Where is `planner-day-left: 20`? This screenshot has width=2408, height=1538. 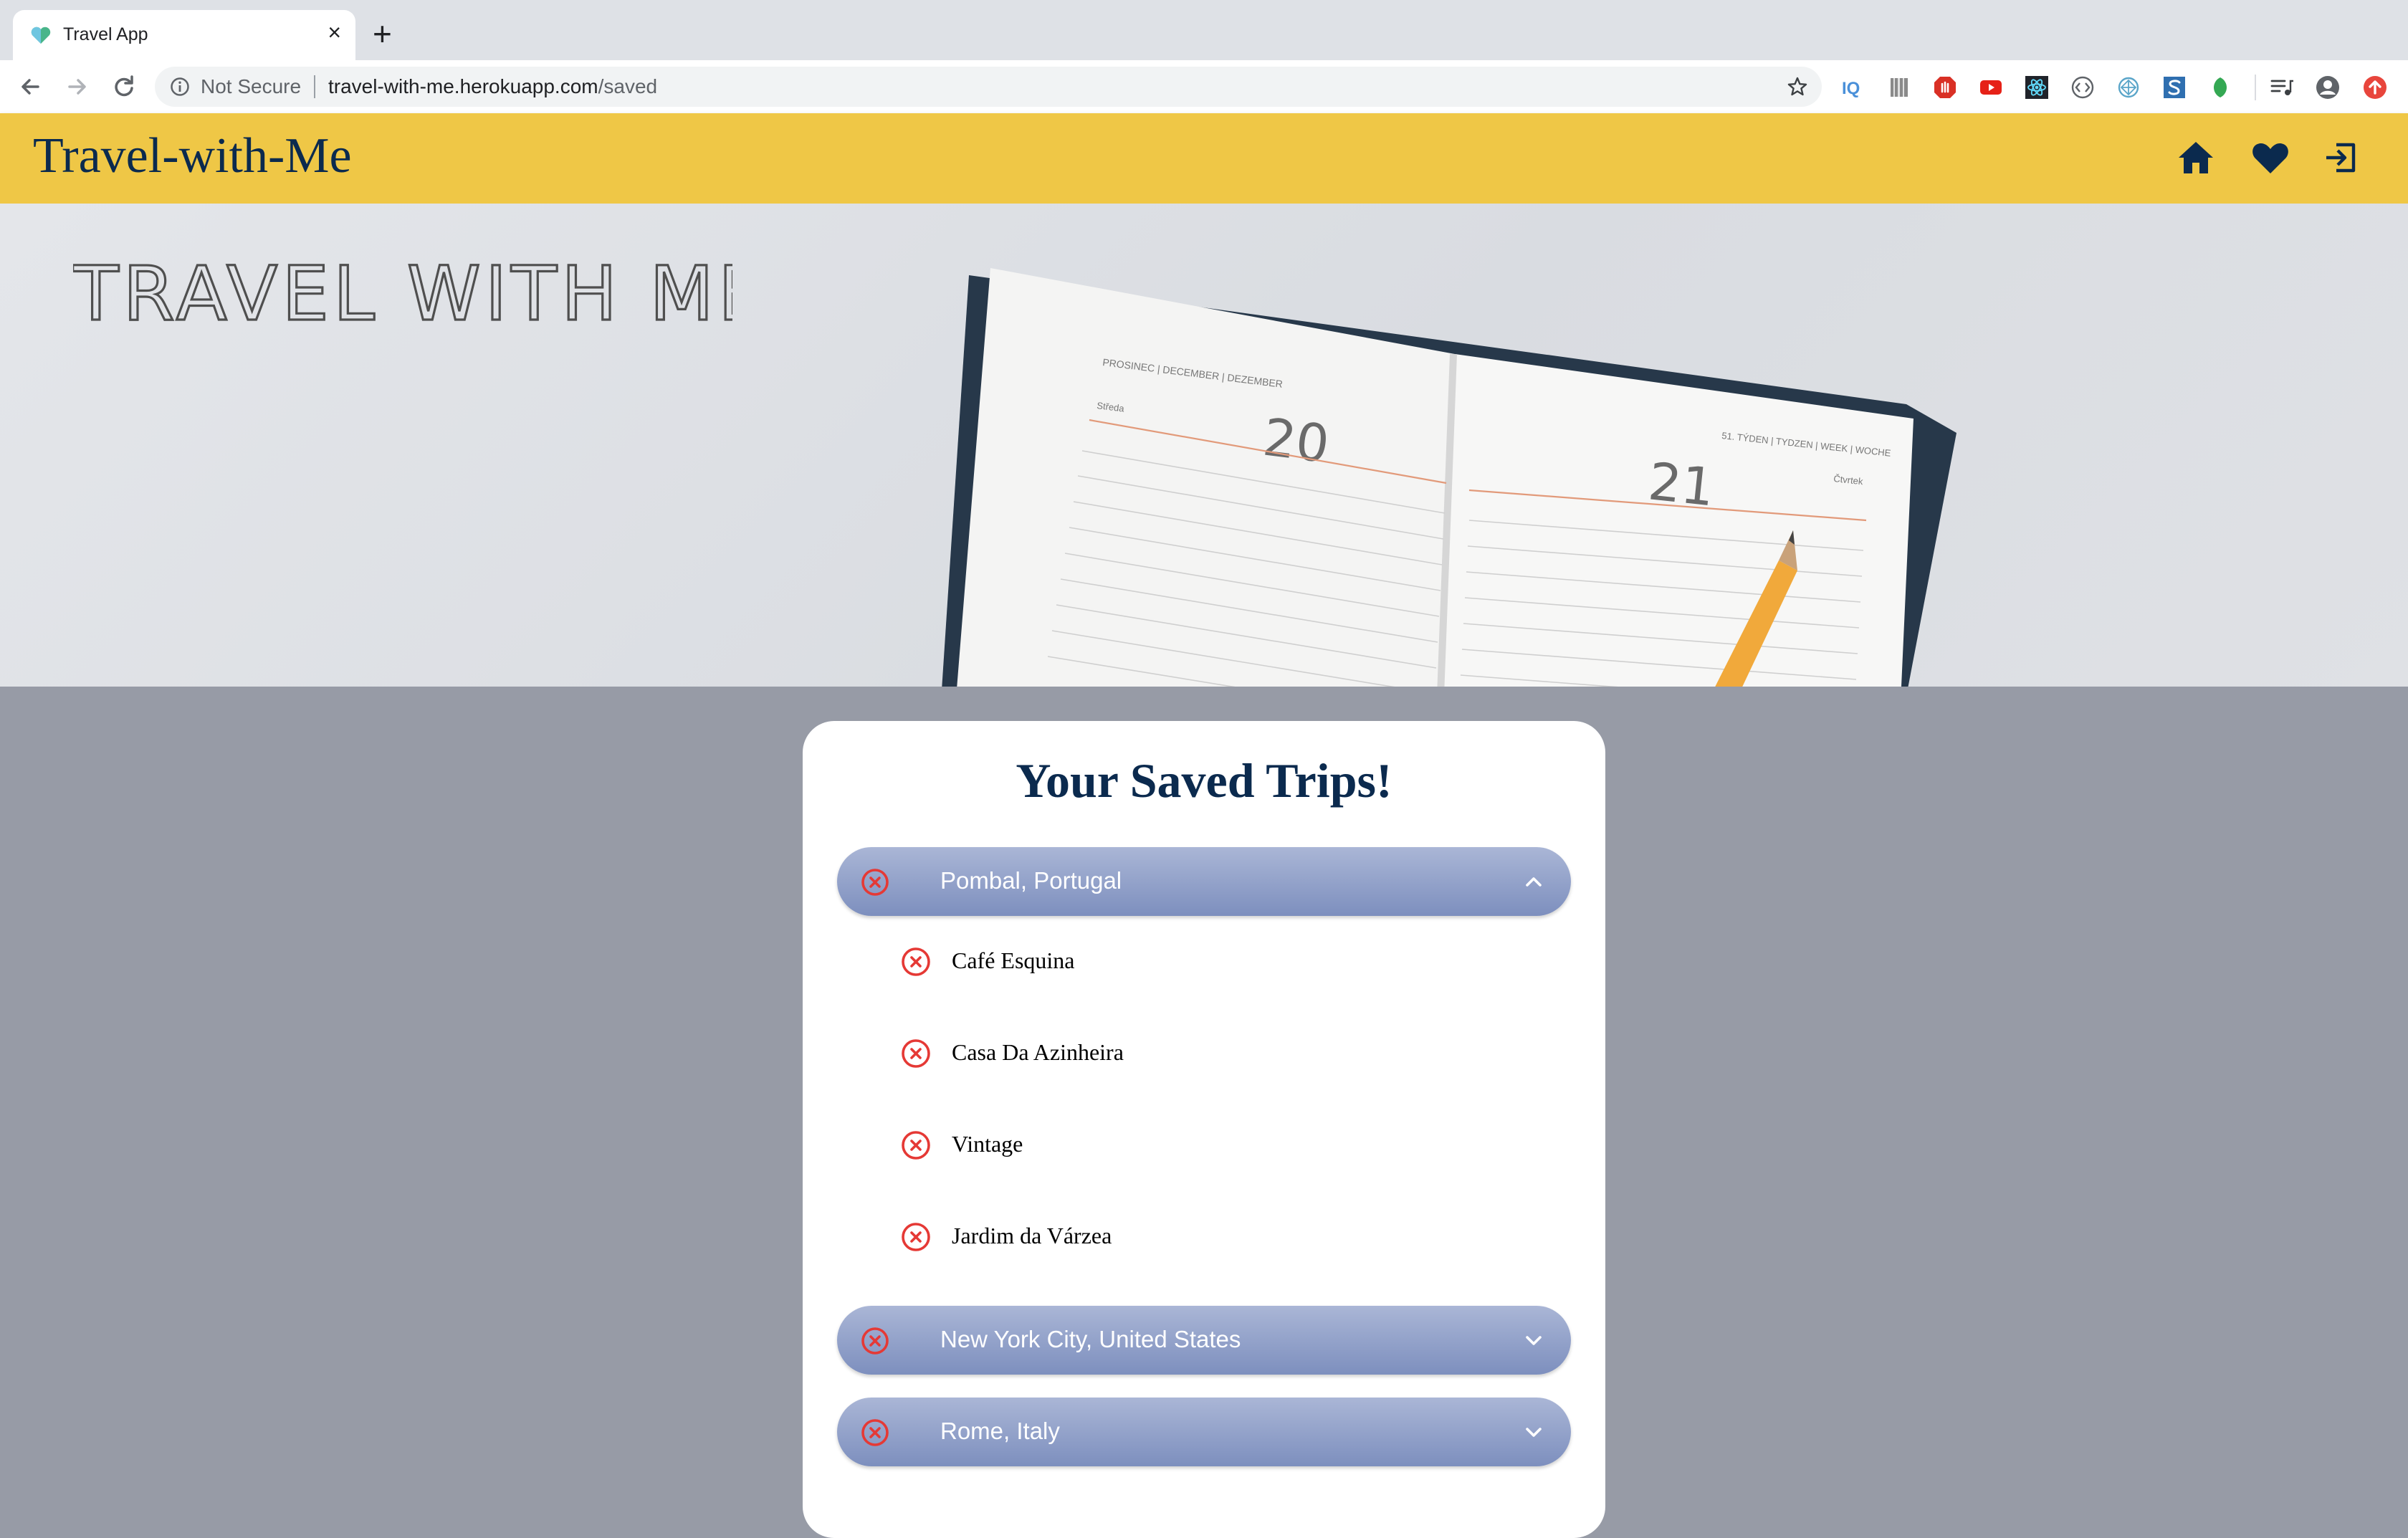
planner-day-left: 20 is located at coordinates (1296, 440).